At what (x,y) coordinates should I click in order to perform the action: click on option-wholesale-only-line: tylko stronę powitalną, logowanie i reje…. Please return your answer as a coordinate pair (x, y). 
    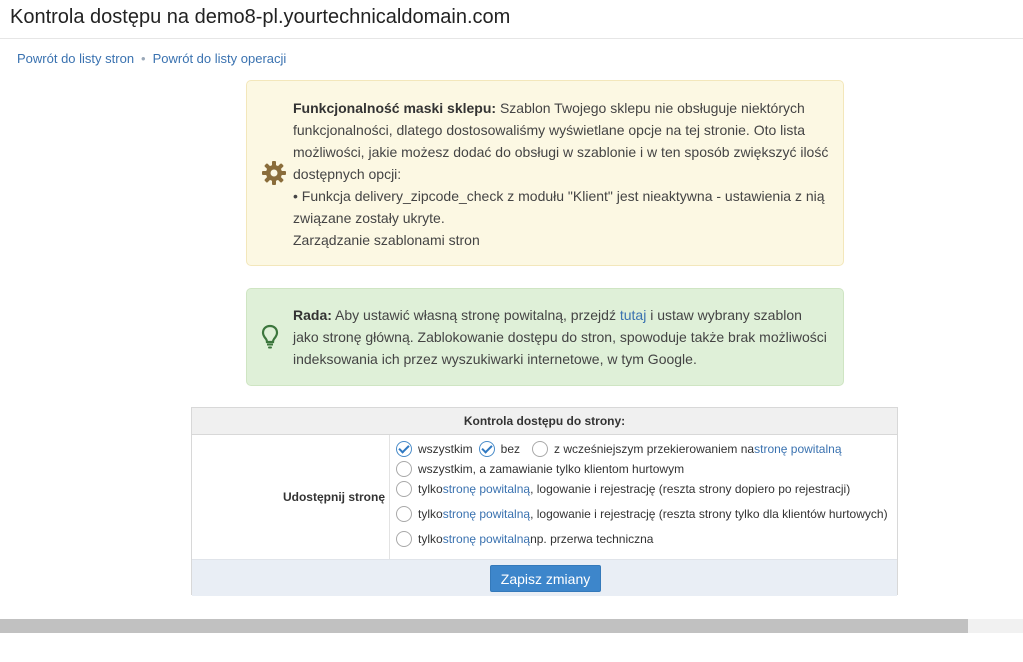
    Looking at the image, I should click on (642, 514).